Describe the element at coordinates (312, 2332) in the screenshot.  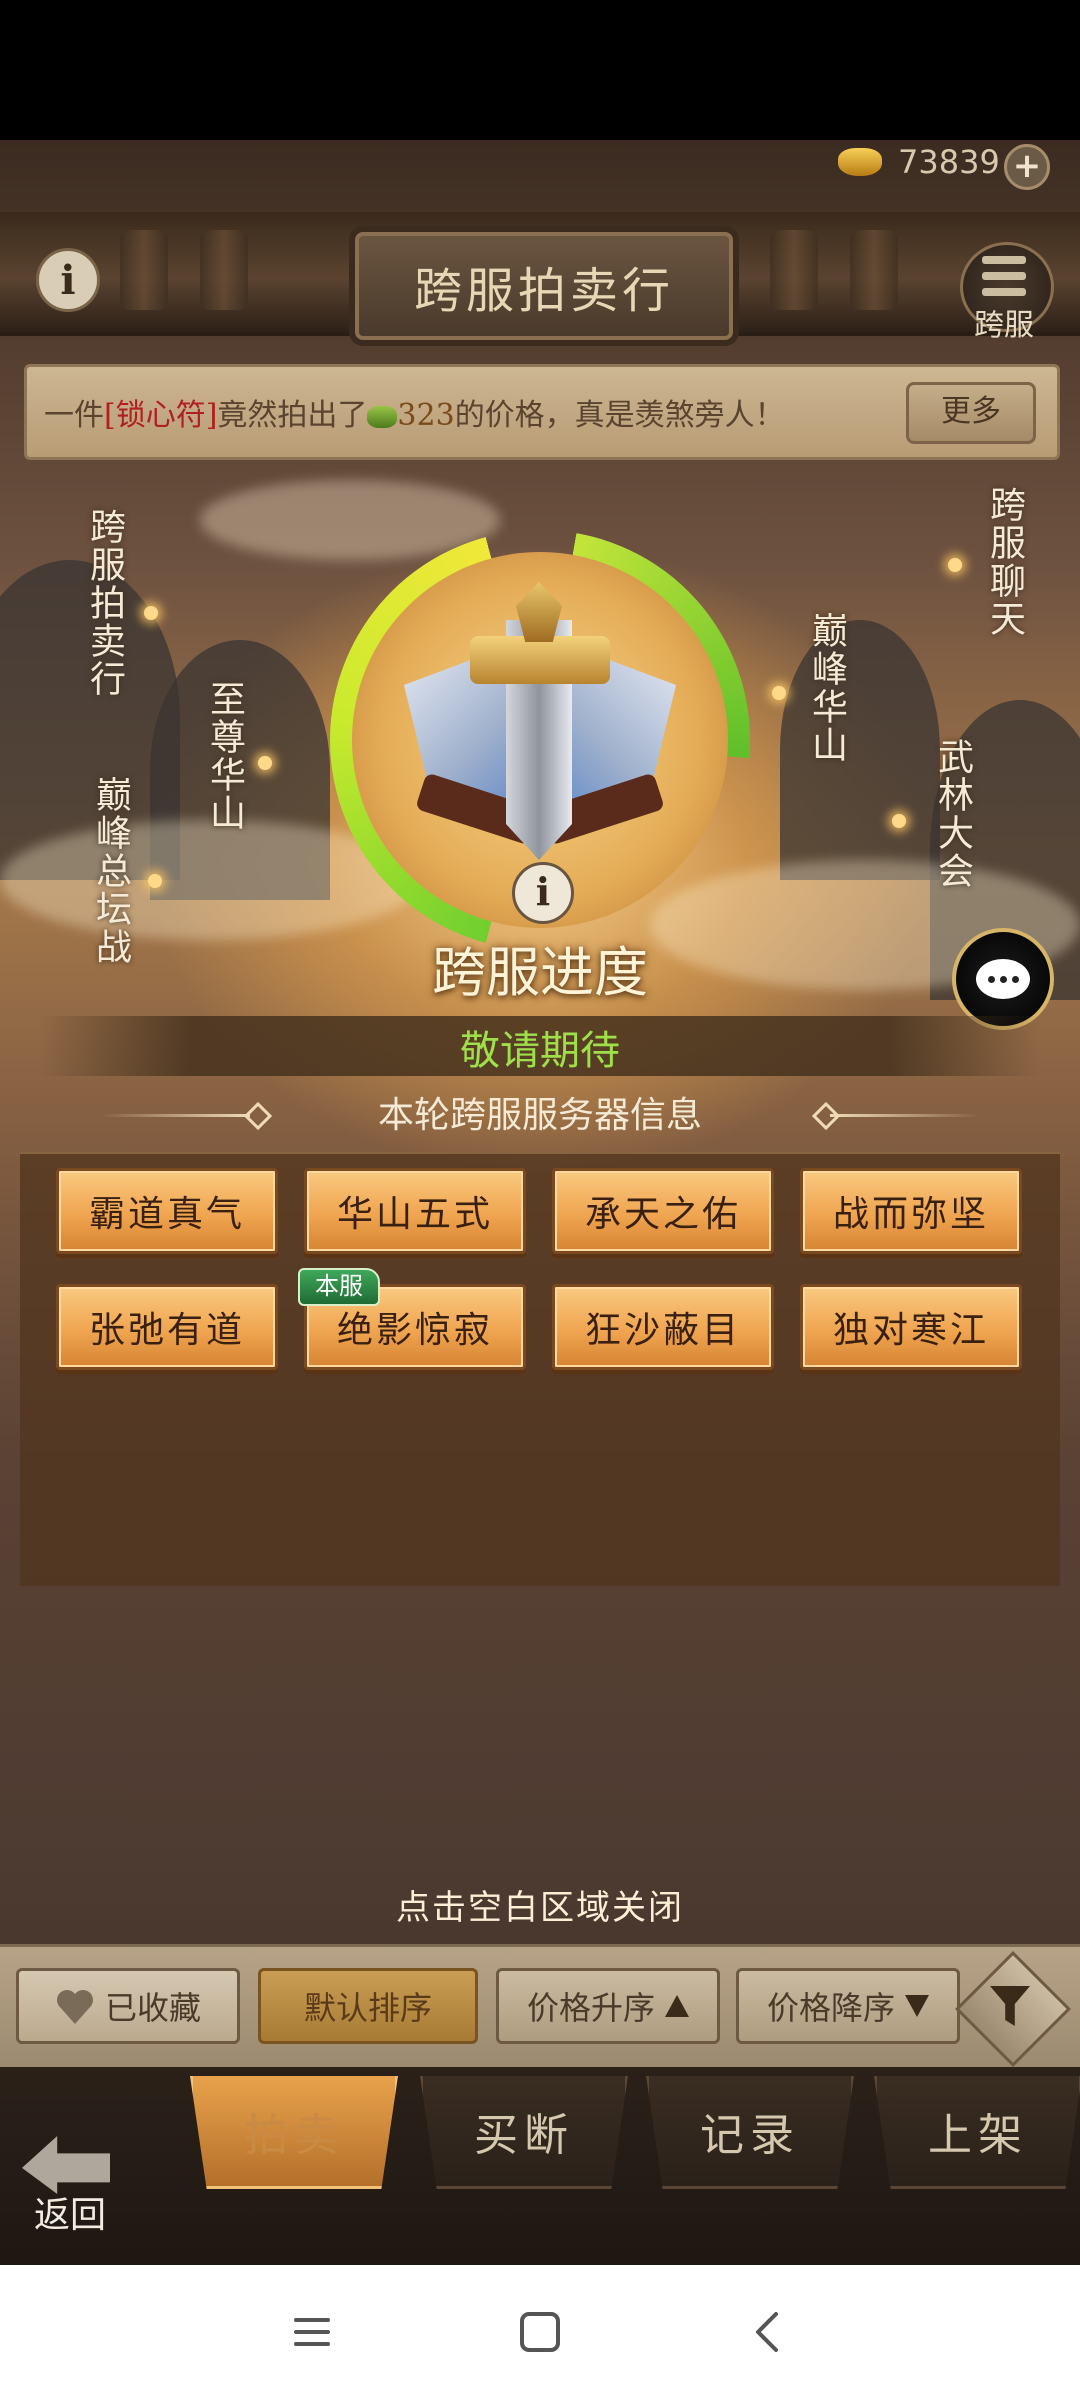
I see `recent-apps-icon` at that location.